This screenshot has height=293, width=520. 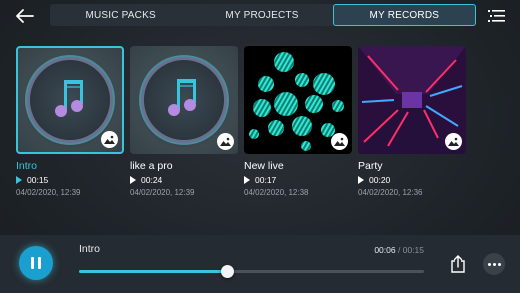 What do you see at coordinates (266, 180) in the screenshot?
I see `record-duration: 00:17` at bounding box center [266, 180].